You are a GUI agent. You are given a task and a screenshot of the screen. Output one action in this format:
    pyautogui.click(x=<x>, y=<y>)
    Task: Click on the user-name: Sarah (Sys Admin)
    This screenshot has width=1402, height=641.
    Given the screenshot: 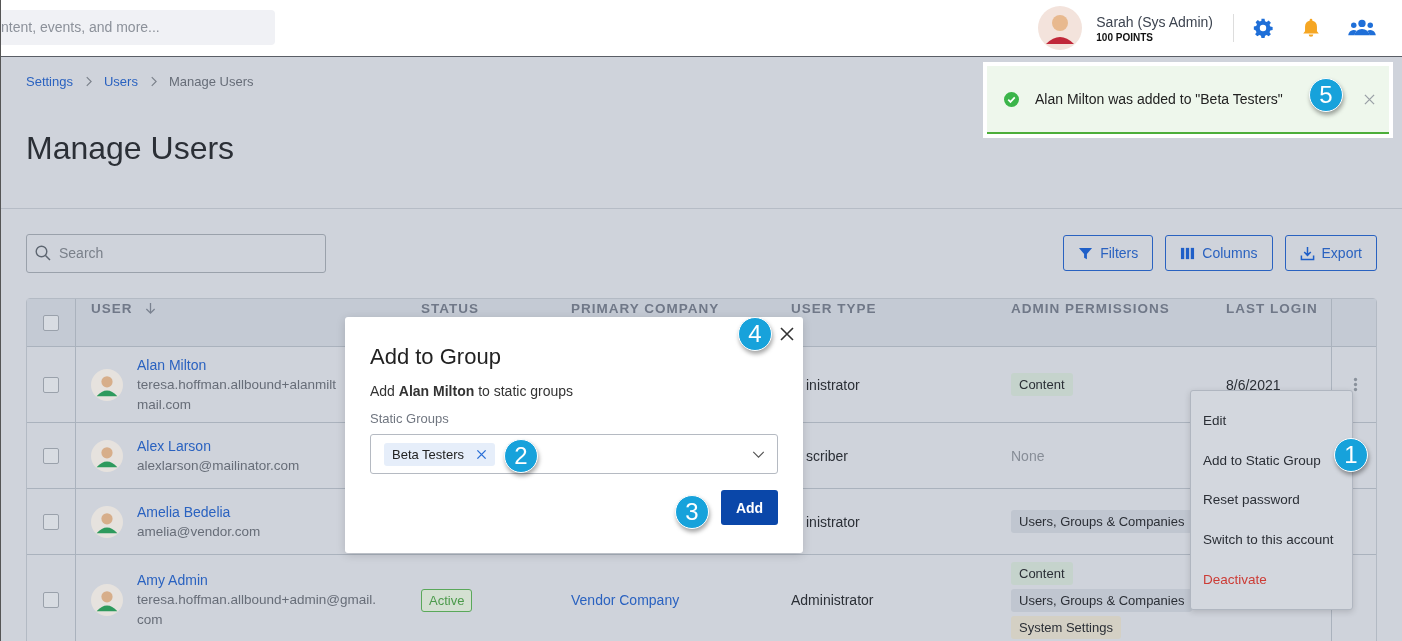 What is the action you would take?
    pyautogui.click(x=1154, y=21)
    